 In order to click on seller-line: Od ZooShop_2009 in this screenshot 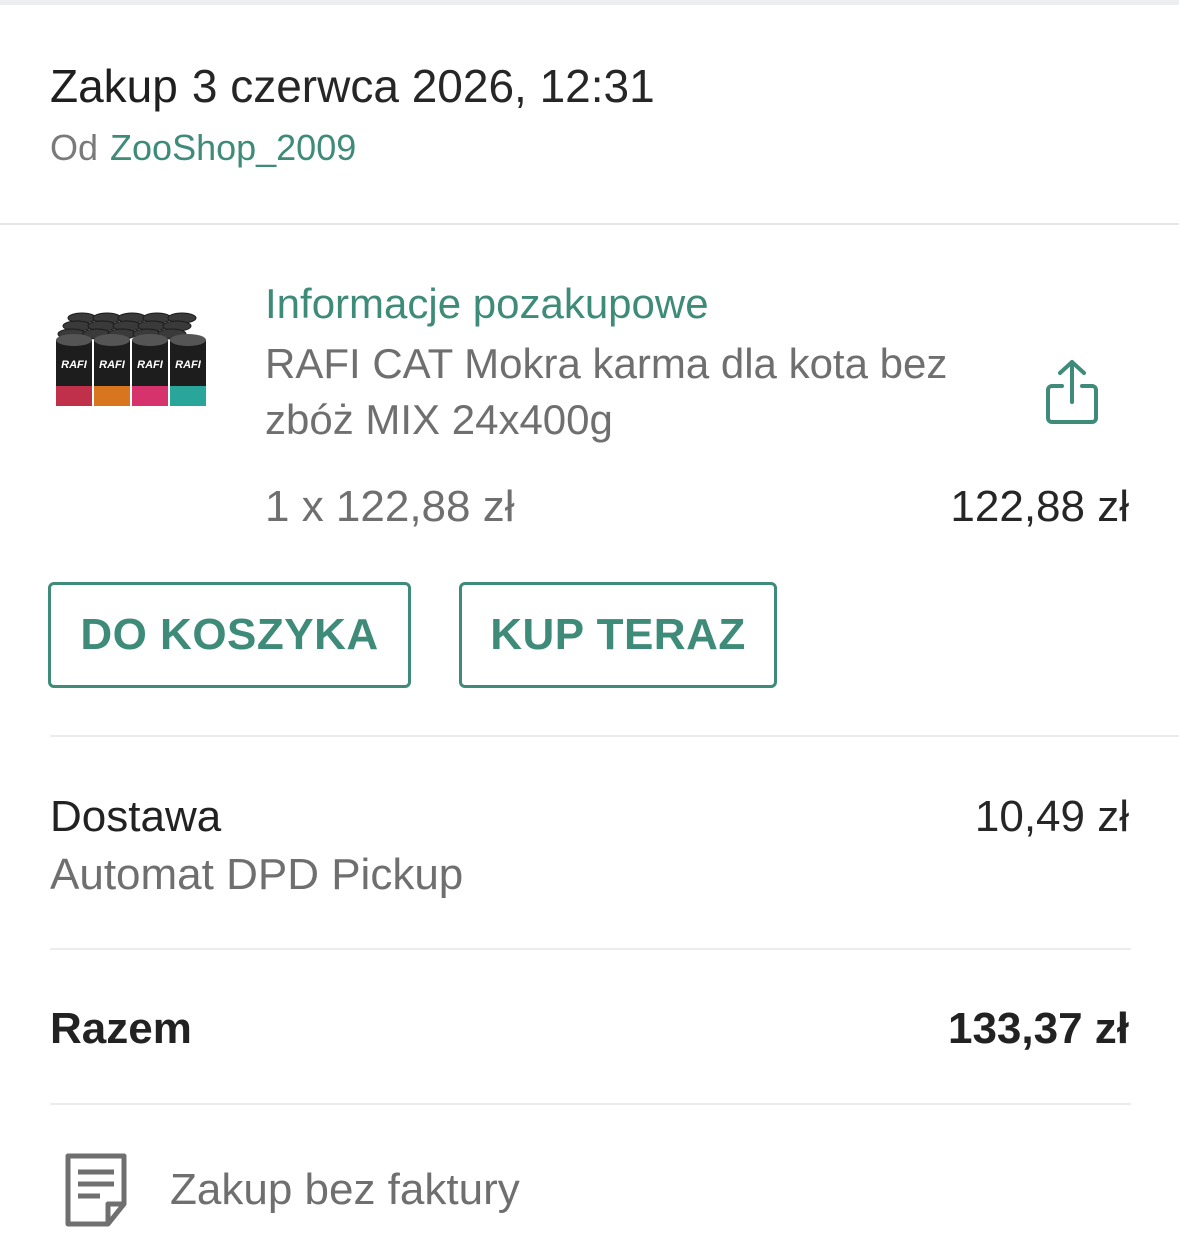, I will do `click(352, 148)`.